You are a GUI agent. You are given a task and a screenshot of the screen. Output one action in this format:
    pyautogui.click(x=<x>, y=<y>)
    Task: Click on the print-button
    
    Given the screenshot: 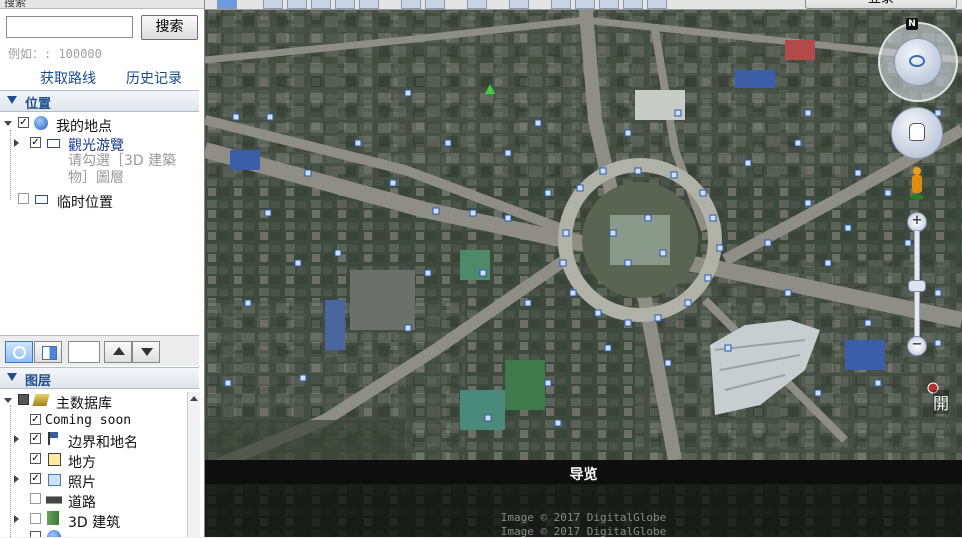 What is the action you would take?
    pyautogui.click(x=585, y=4)
    